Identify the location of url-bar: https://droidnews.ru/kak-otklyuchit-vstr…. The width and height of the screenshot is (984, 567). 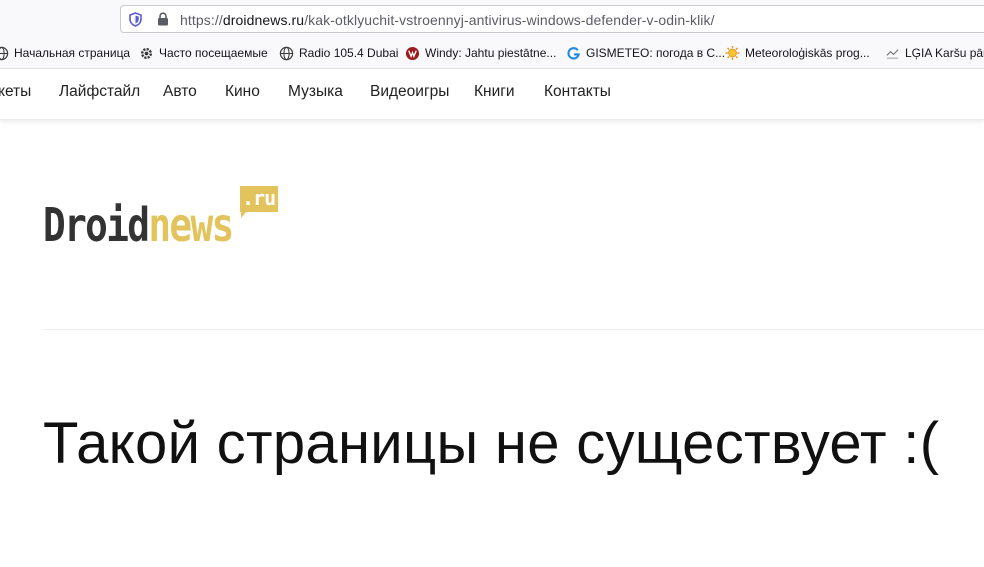
(552, 19).